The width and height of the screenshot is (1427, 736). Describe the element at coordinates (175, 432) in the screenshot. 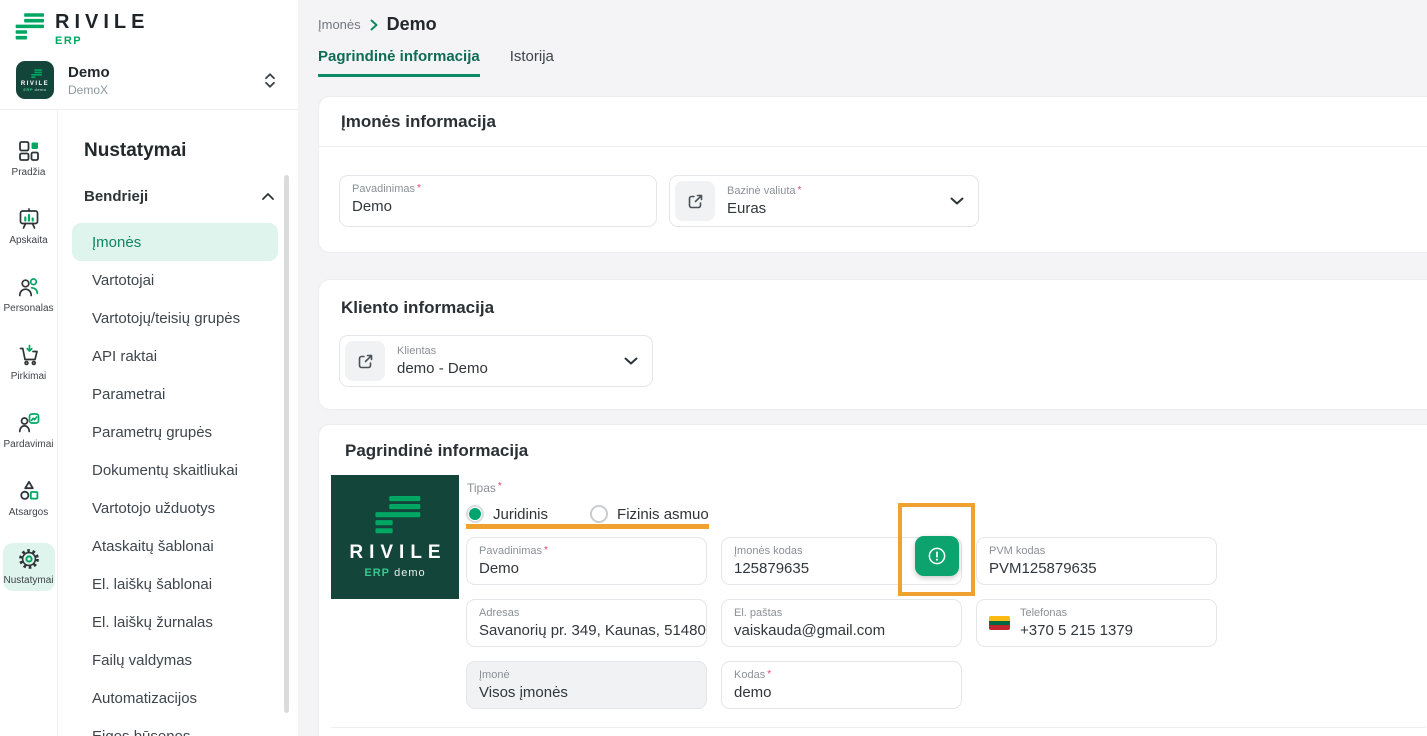

I see `sidebar-item-parametru-grupes: Parametrų grupės` at that location.